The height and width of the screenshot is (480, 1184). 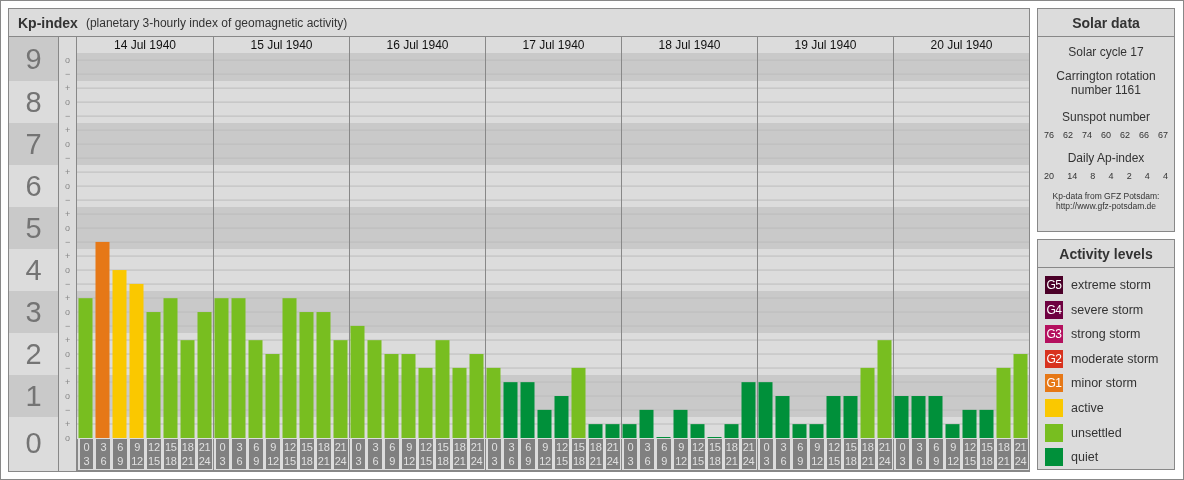 I want to click on y-axis-label: 5, so click(x=33, y=228).